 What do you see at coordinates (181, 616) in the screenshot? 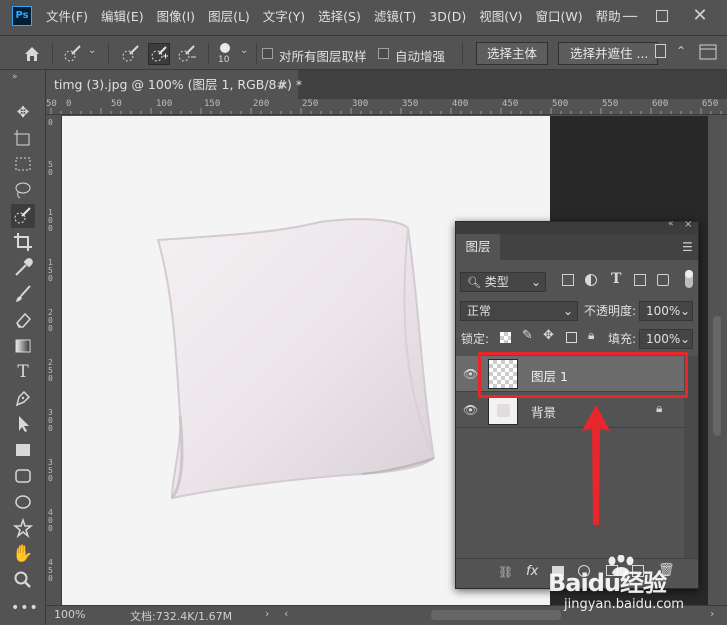
I see `document-size: 文档:732.4K/1.67M` at bounding box center [181, 616].